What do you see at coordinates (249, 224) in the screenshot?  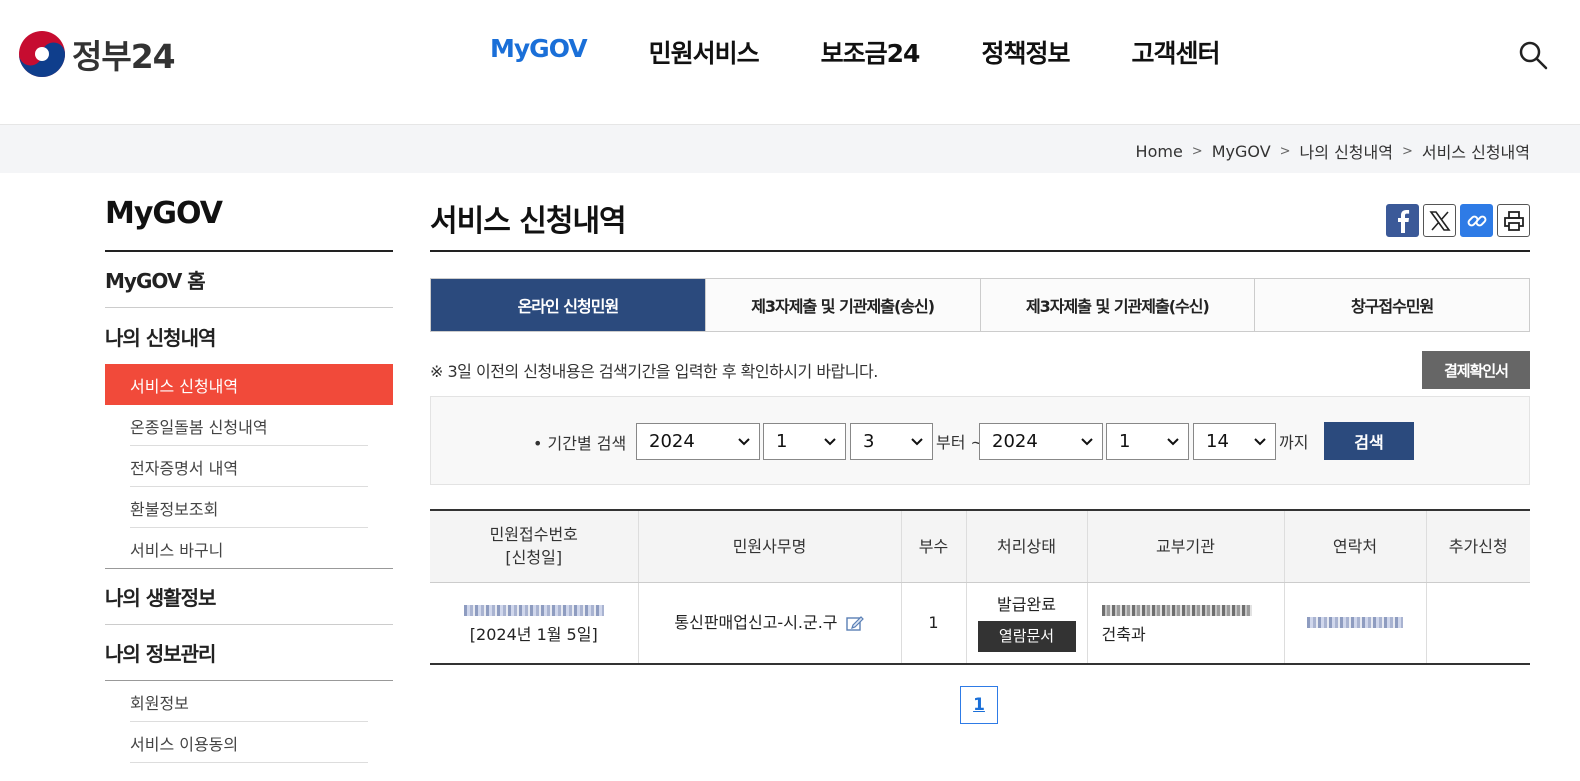 I see `sidebar-title: MyGOV` at bounding box center [249, 224].